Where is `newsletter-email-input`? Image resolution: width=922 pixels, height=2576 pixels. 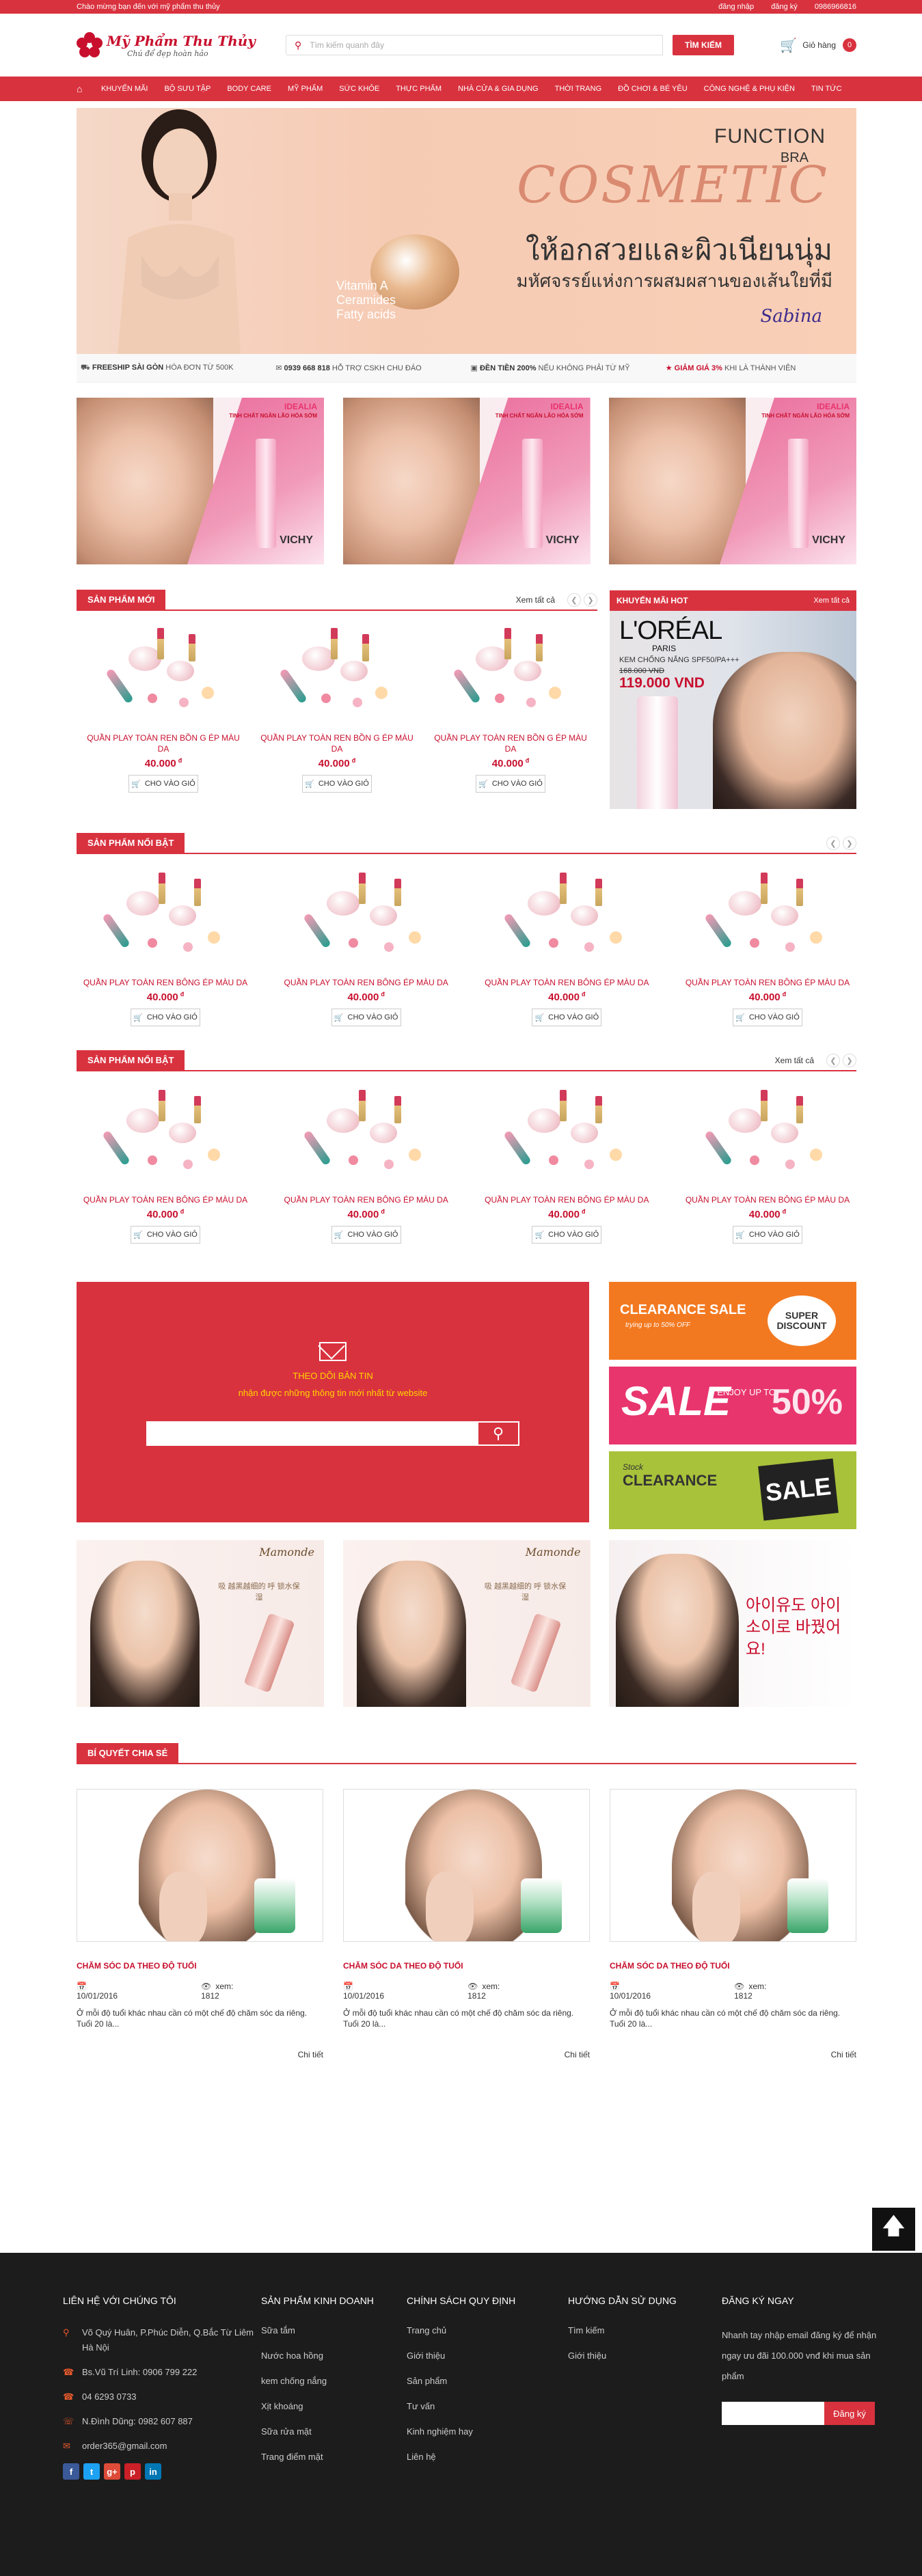 newsletter-email-input is located at coordinates (311, 1434).